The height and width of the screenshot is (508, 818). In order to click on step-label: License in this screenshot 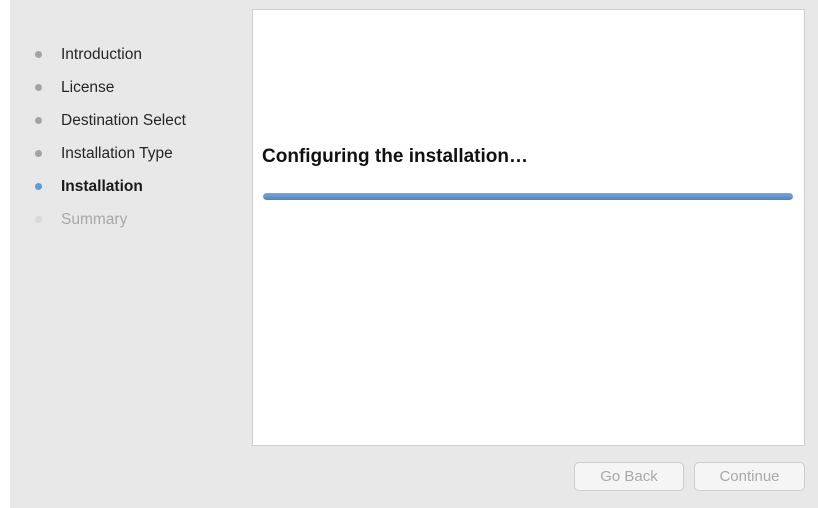, I will do `click(88, 87)`.